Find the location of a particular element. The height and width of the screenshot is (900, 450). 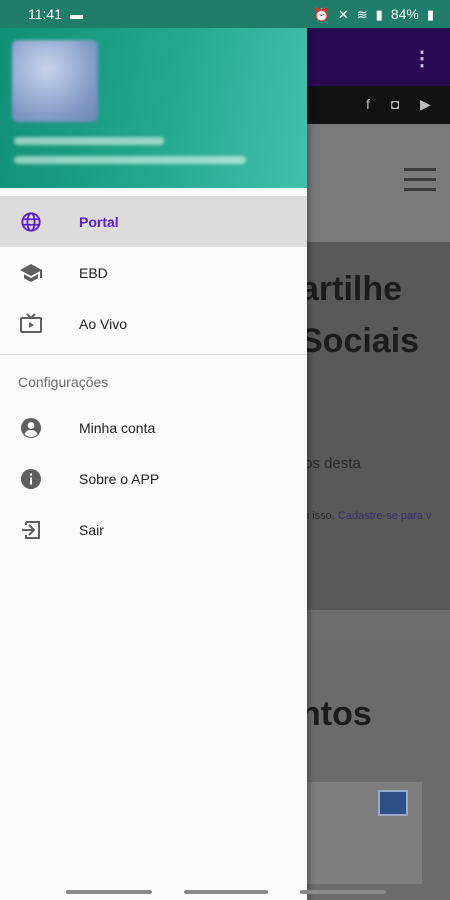

hero-heading-line-2: Sociais is located at coordinates (360, 341).